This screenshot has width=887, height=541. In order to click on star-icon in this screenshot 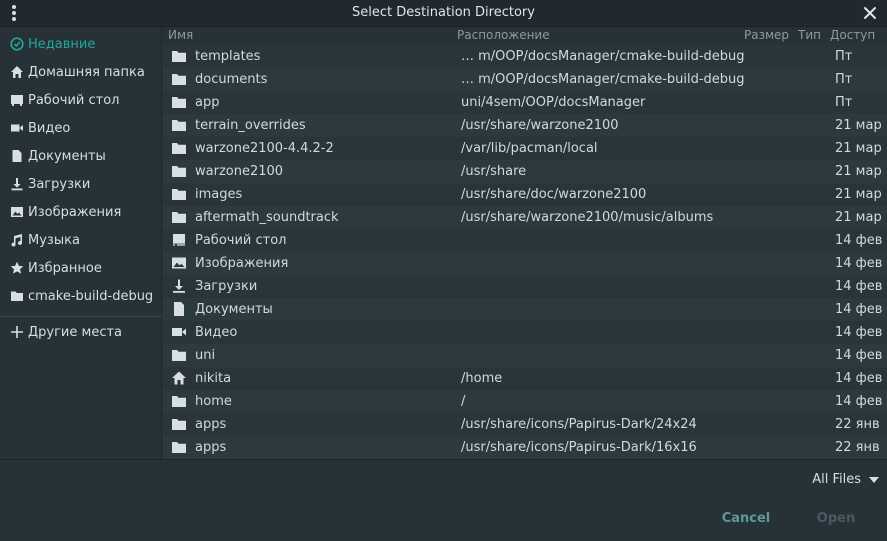, I will do `click(17, 268)`.